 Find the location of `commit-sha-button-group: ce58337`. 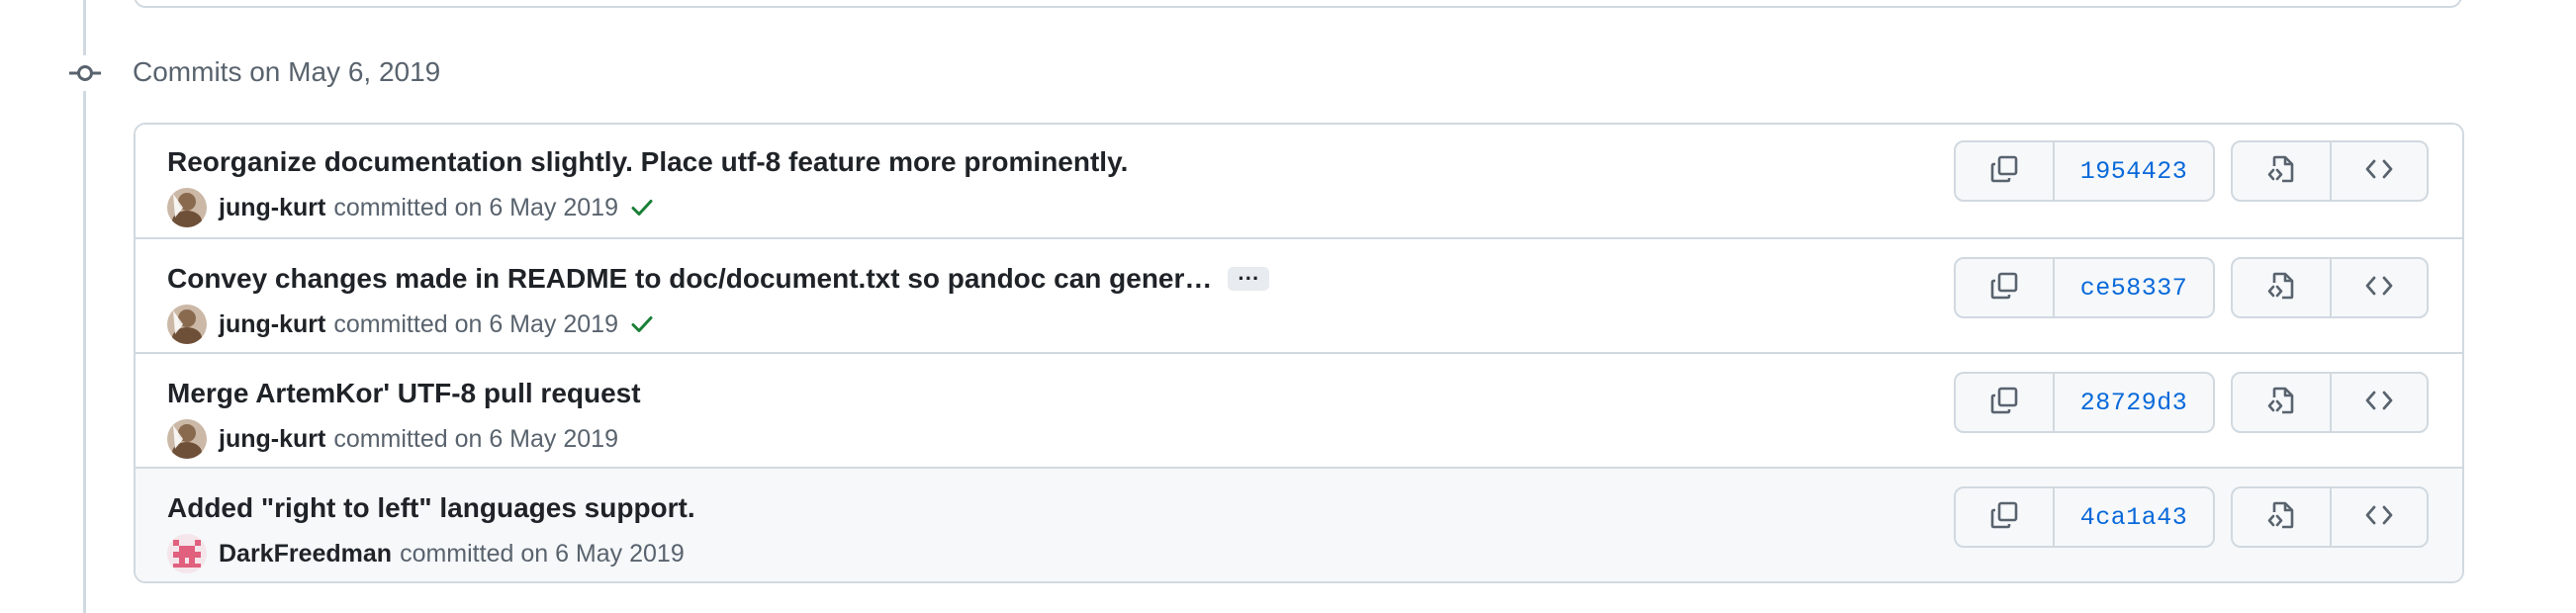

commit-sha-button-group: ce58337 is located at coordinates (2085, 288).